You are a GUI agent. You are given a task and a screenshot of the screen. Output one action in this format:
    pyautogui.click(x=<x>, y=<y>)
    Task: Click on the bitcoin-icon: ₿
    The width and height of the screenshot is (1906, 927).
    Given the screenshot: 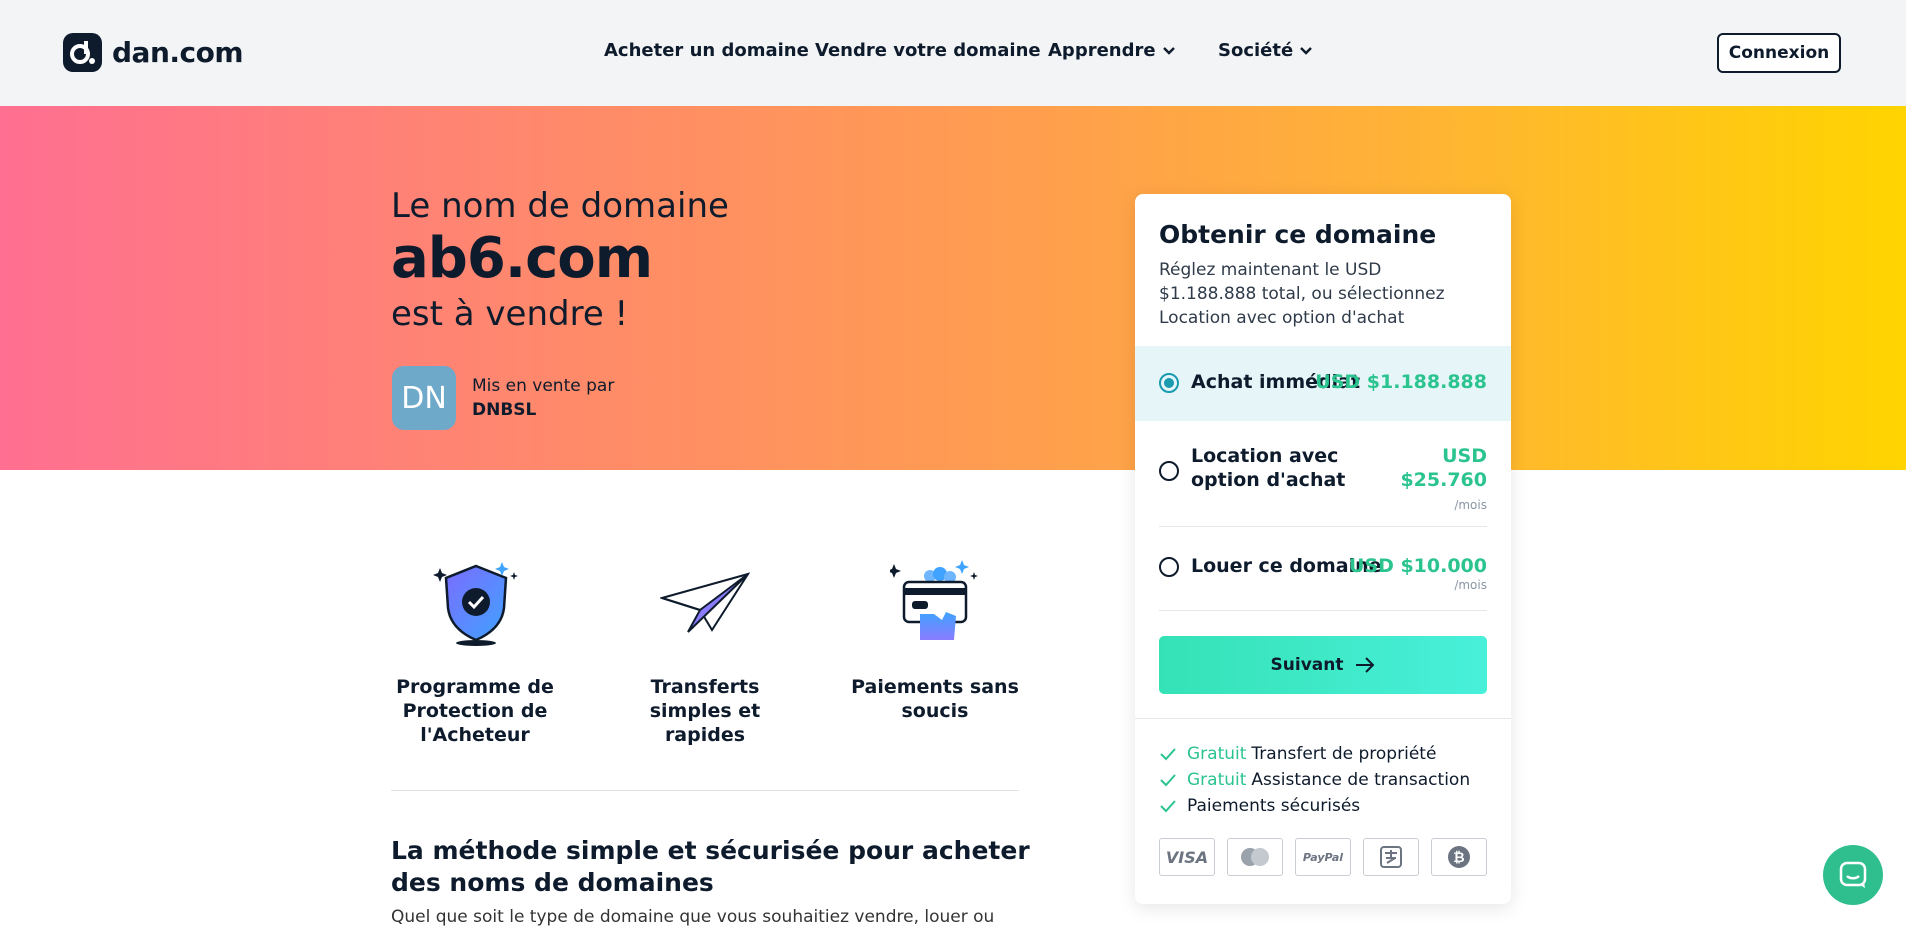 What is the action you would take?
    pyautogui.click(x=1459, y=857)
    